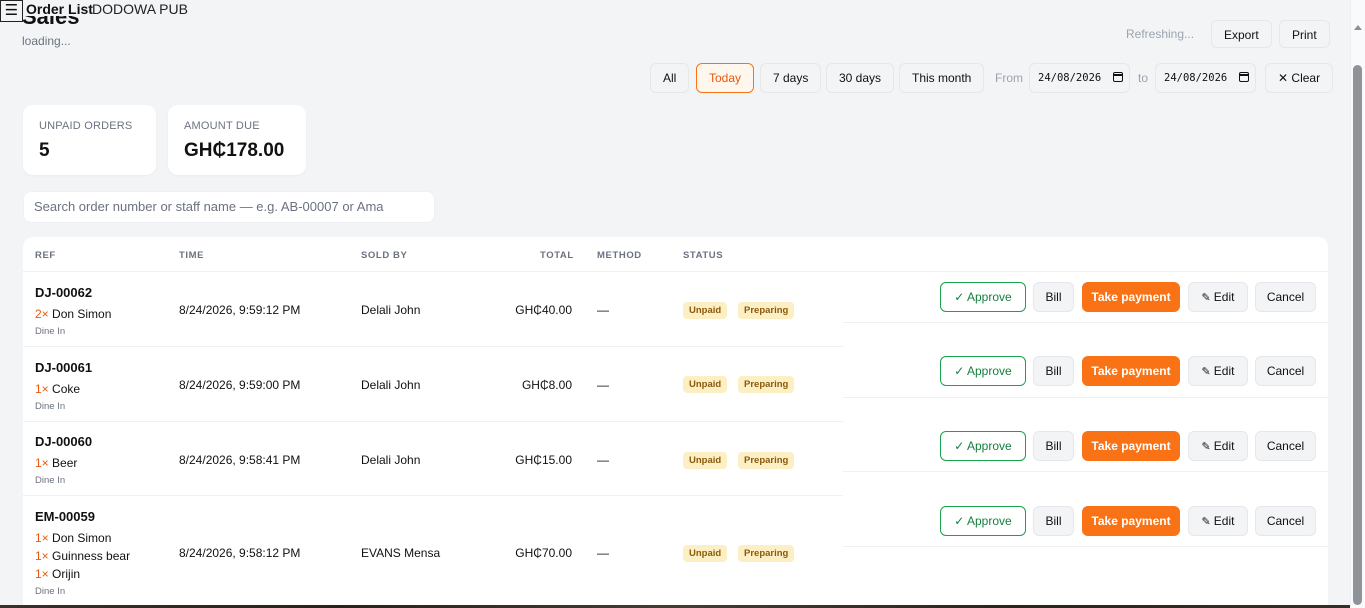 The height and width of the screenshot is (608, 1365). What do you see at coordinates (65, 463) in the screenshot?
I see `item-name: Beer` at bounding box center [65, 463].